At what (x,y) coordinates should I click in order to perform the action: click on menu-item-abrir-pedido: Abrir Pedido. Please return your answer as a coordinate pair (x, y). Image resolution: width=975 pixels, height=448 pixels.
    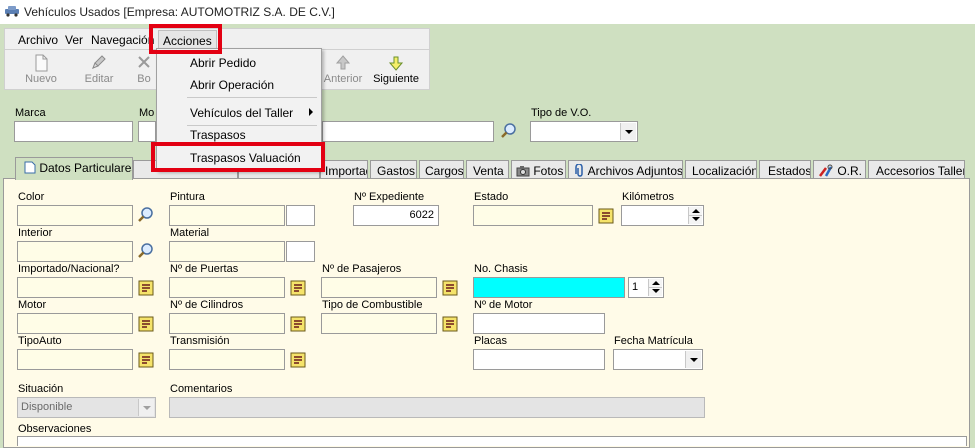
    Looking at the image, I should click on (239, 62).